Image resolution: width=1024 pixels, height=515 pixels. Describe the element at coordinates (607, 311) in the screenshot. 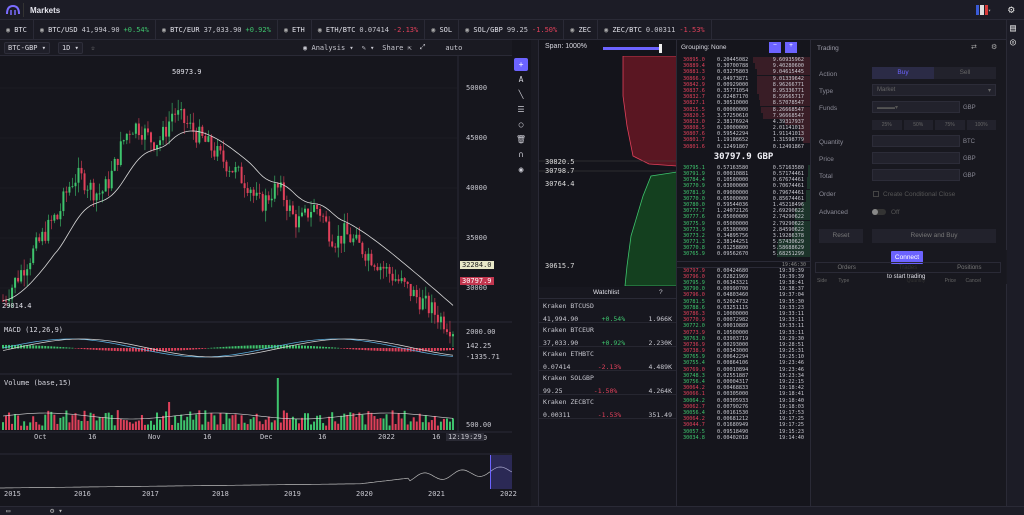

I see `watchlist-item: Kraken BTCUSD 41,994.90 +0.54% 1.966K` at that location.